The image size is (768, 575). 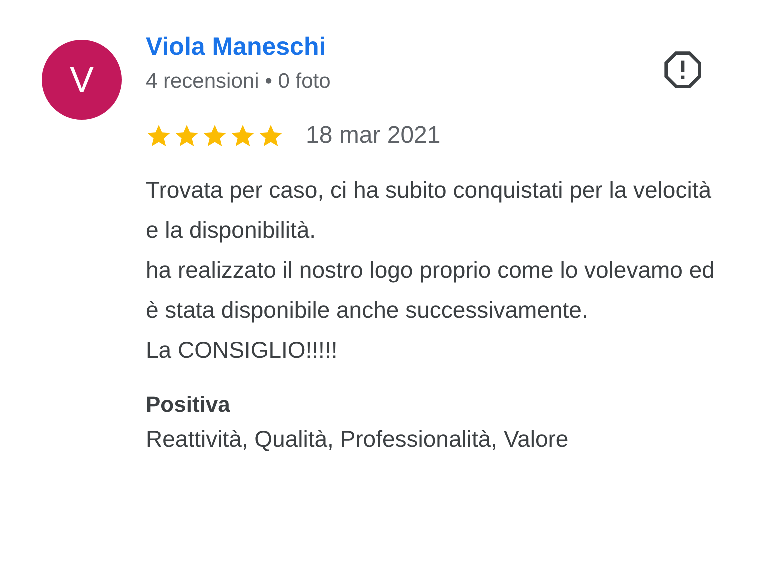 I want to click on reviewer-name: Viola Maneschi, so click(x=236, y=47).